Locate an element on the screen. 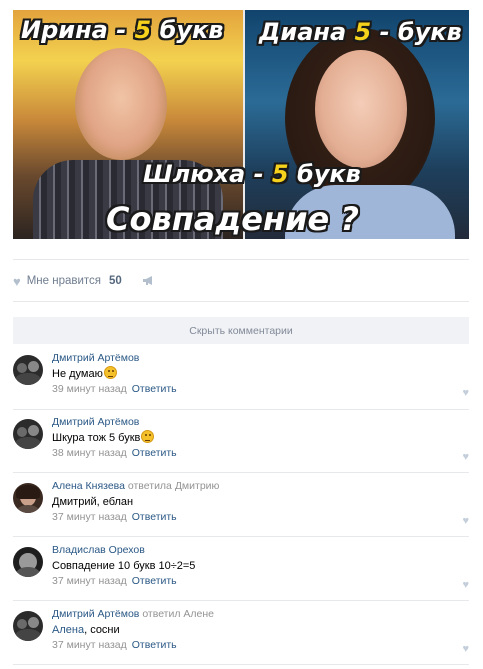  caption-irina: Ирина - 5 букв is located at coordinates (122, 30).